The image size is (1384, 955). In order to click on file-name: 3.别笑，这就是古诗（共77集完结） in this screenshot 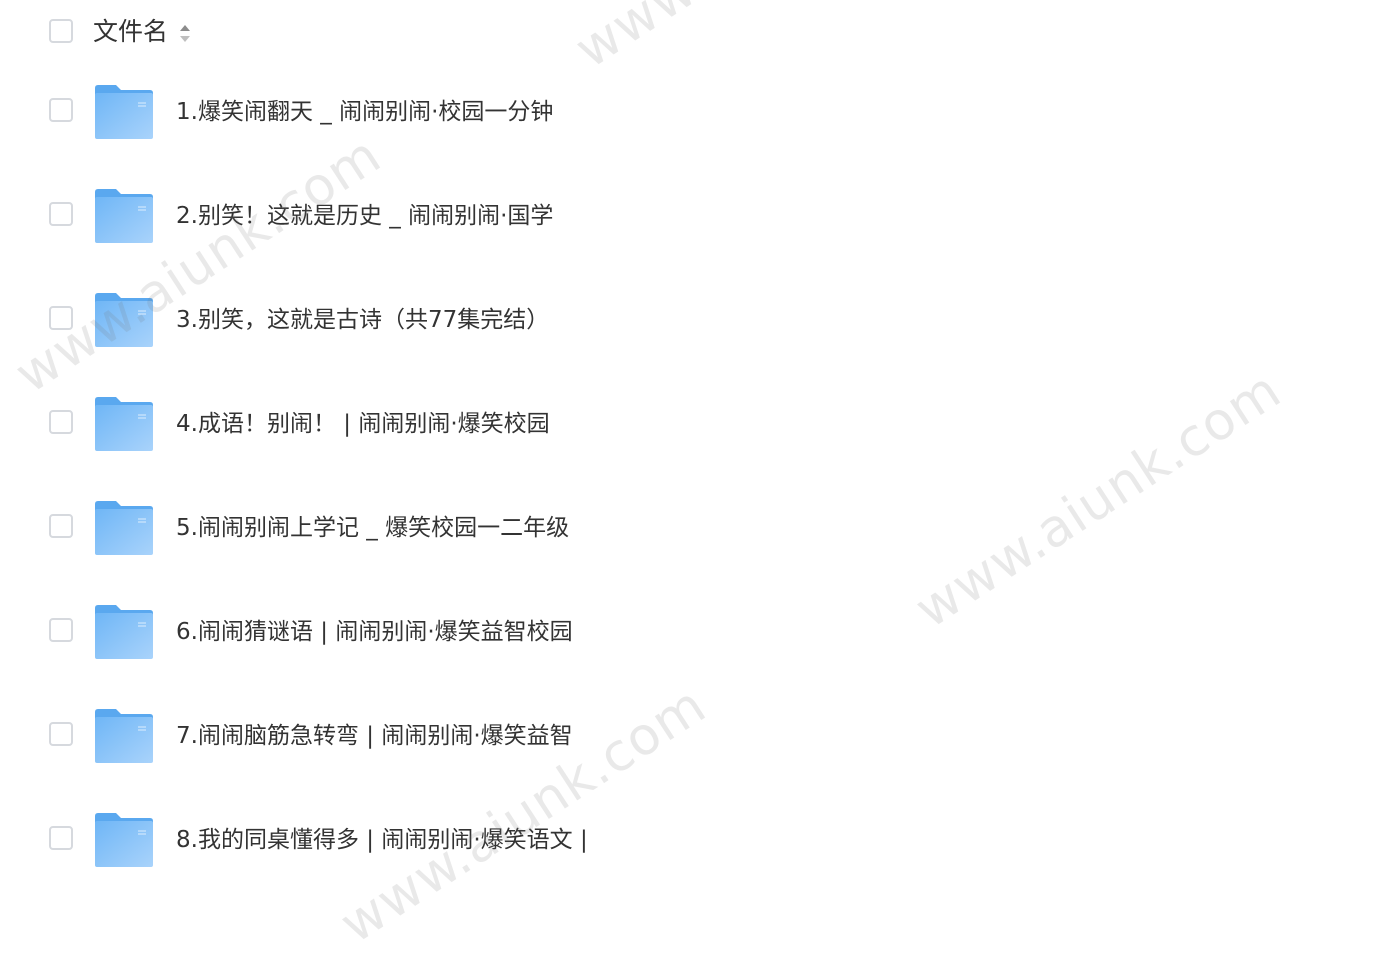, I will do `click(362, 320)`.